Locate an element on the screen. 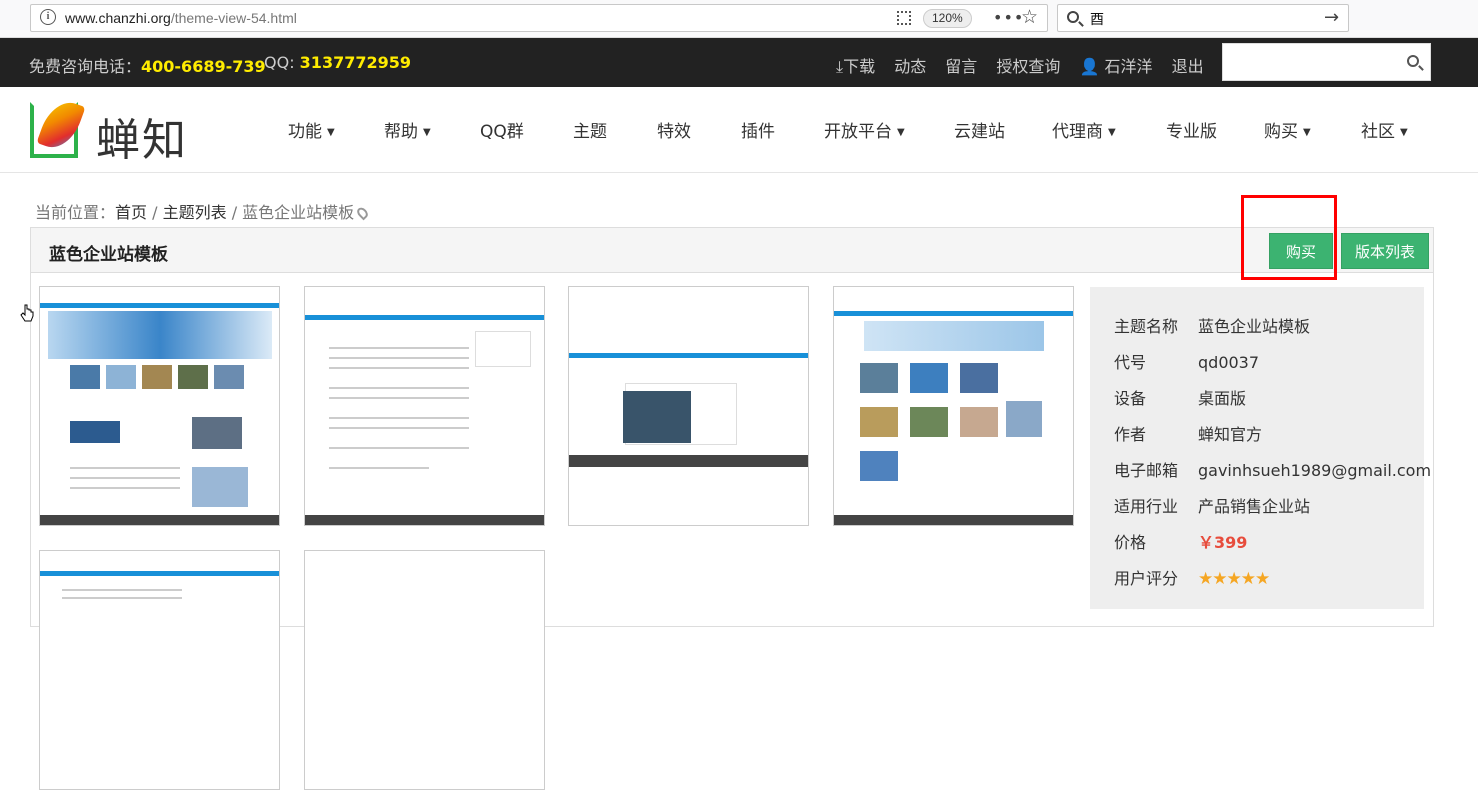 The height and width of the screenshot is (790, 1478). info-row-device: 设备 桌面版 is located at coordinates (1180, 398).